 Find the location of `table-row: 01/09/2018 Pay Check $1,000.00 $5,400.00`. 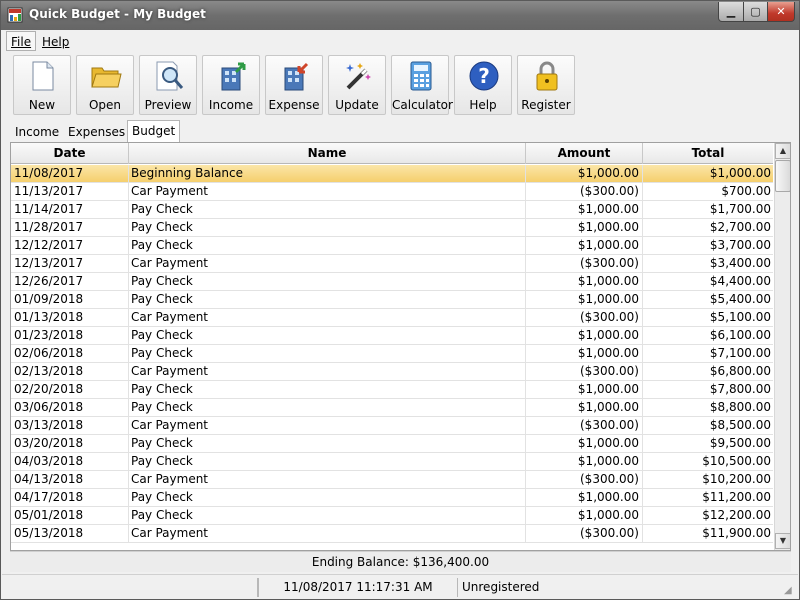

table-row: 01/09/2018 Pay Check $1,000.00 $5,400.00 is located at coordinates (392, 300).